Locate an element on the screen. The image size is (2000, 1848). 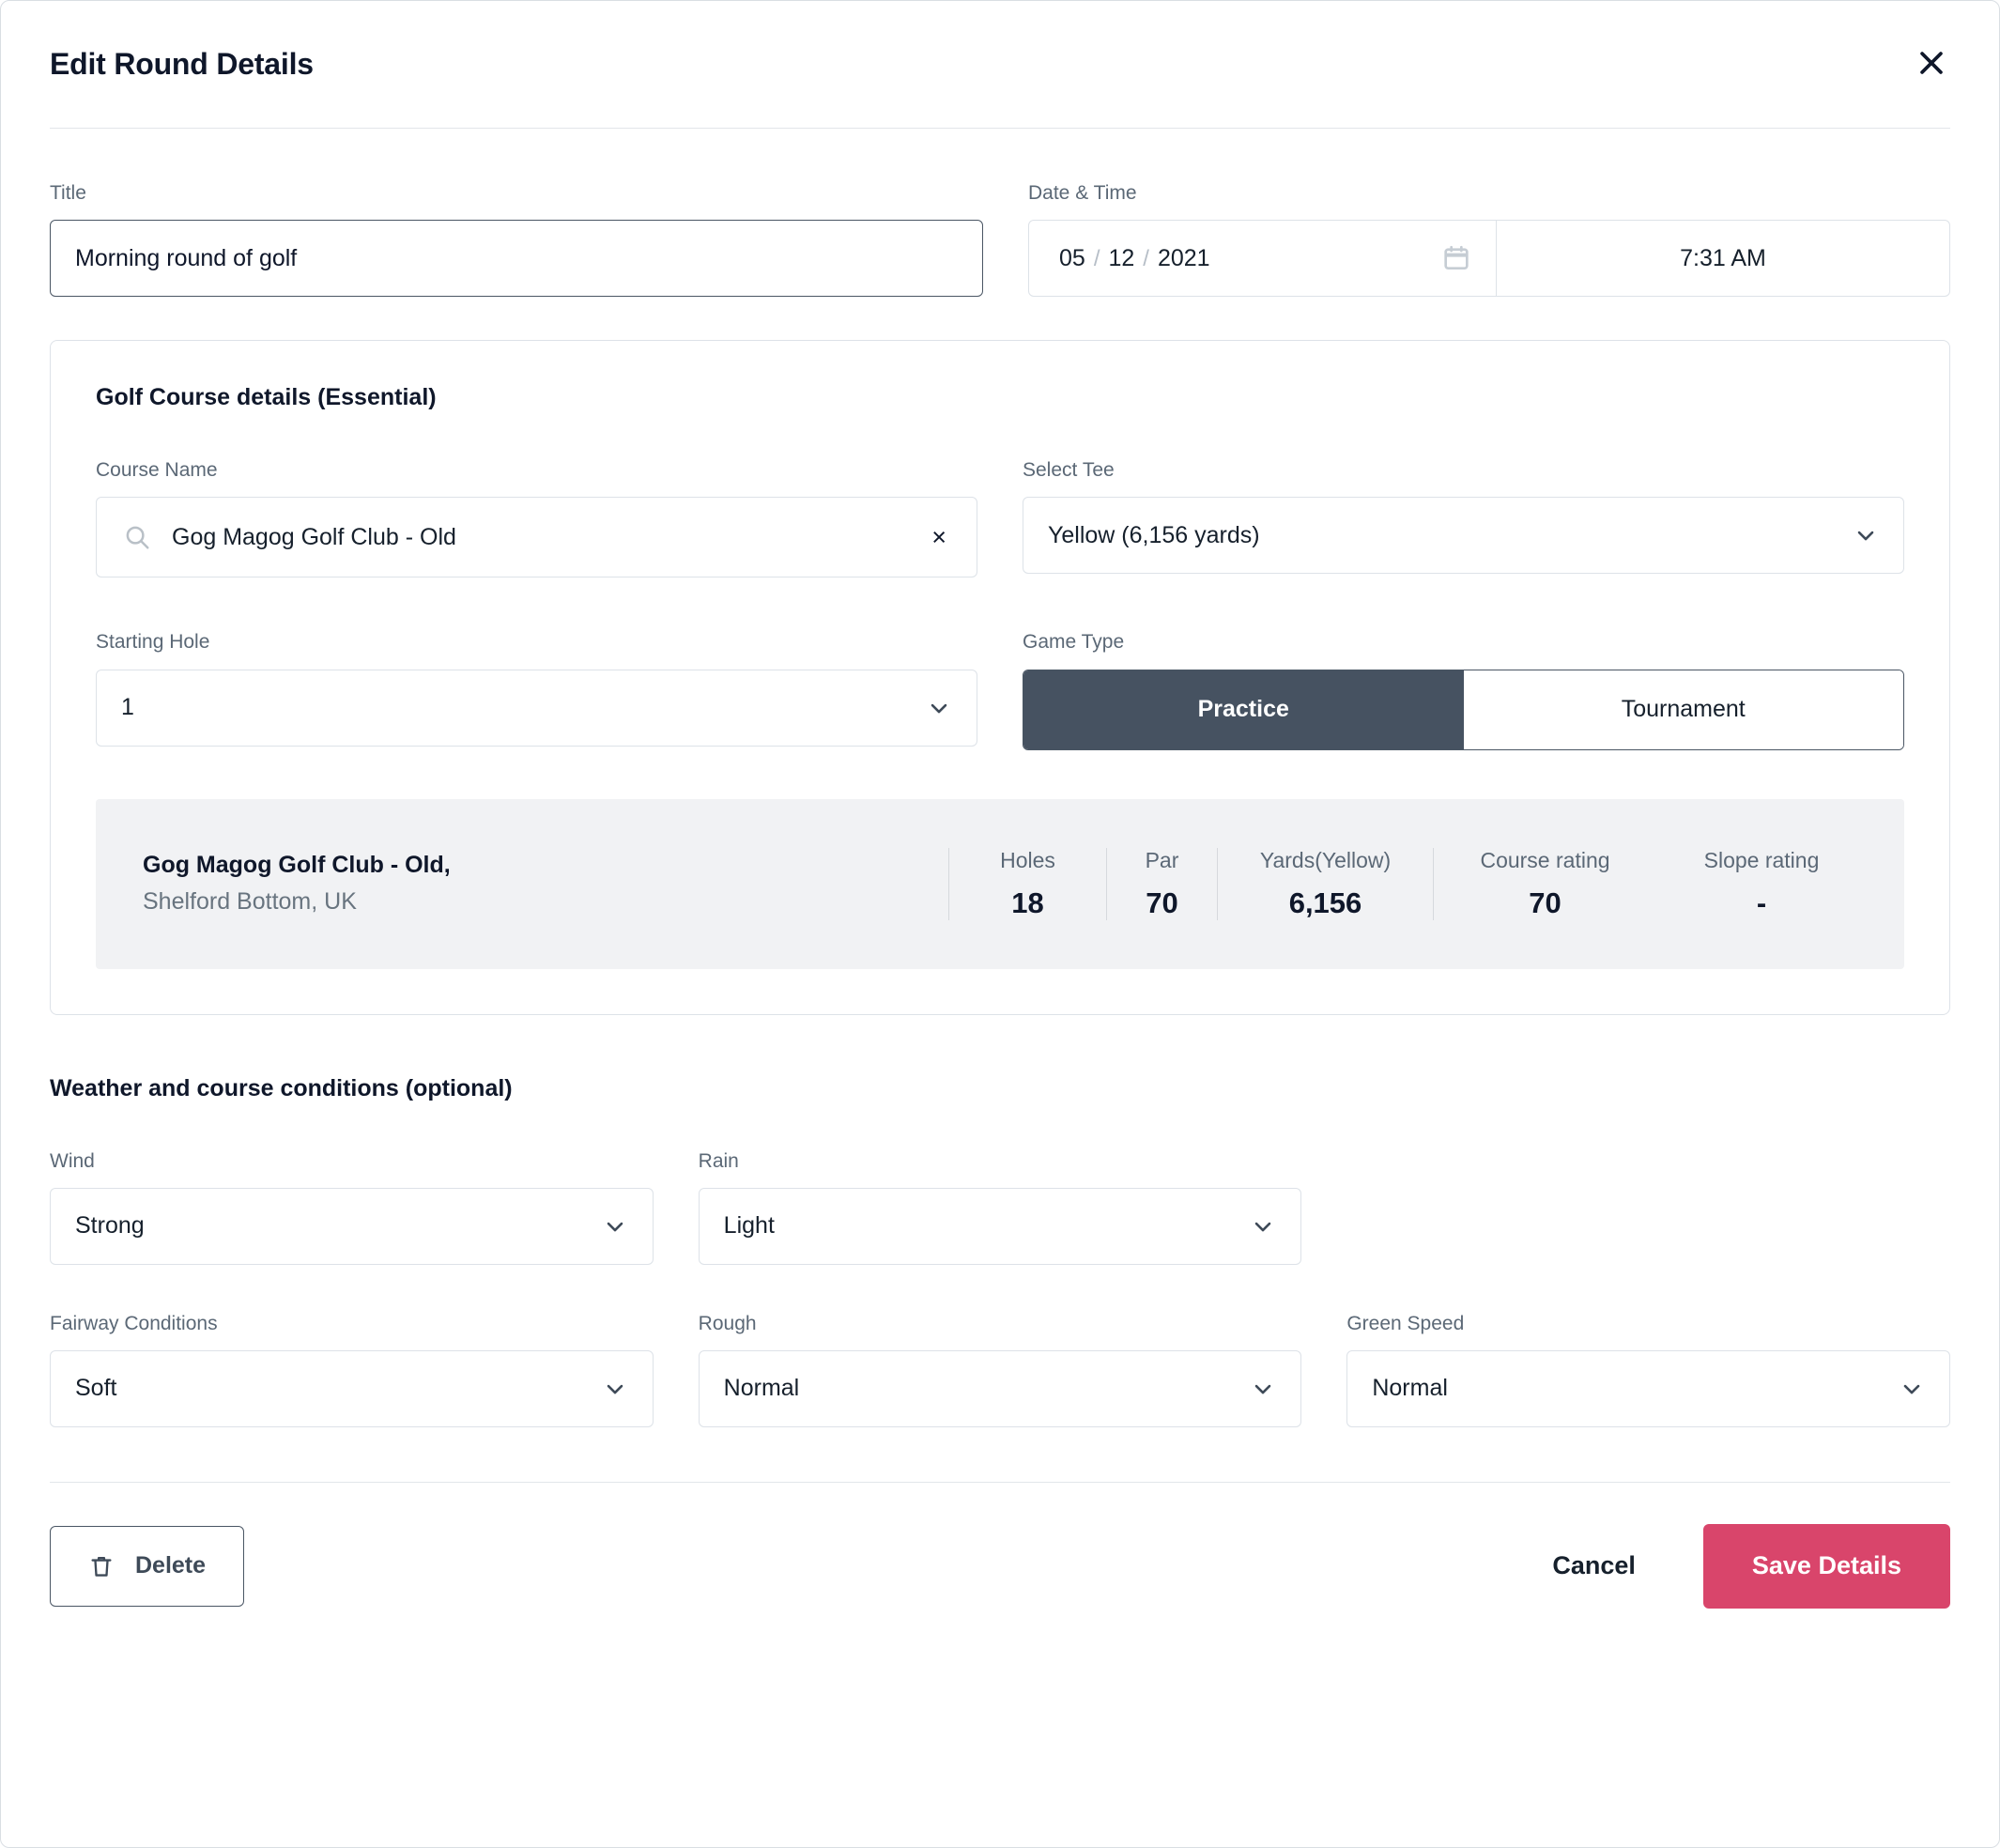
date-day: 12 is located at coordinates (1121, 257).